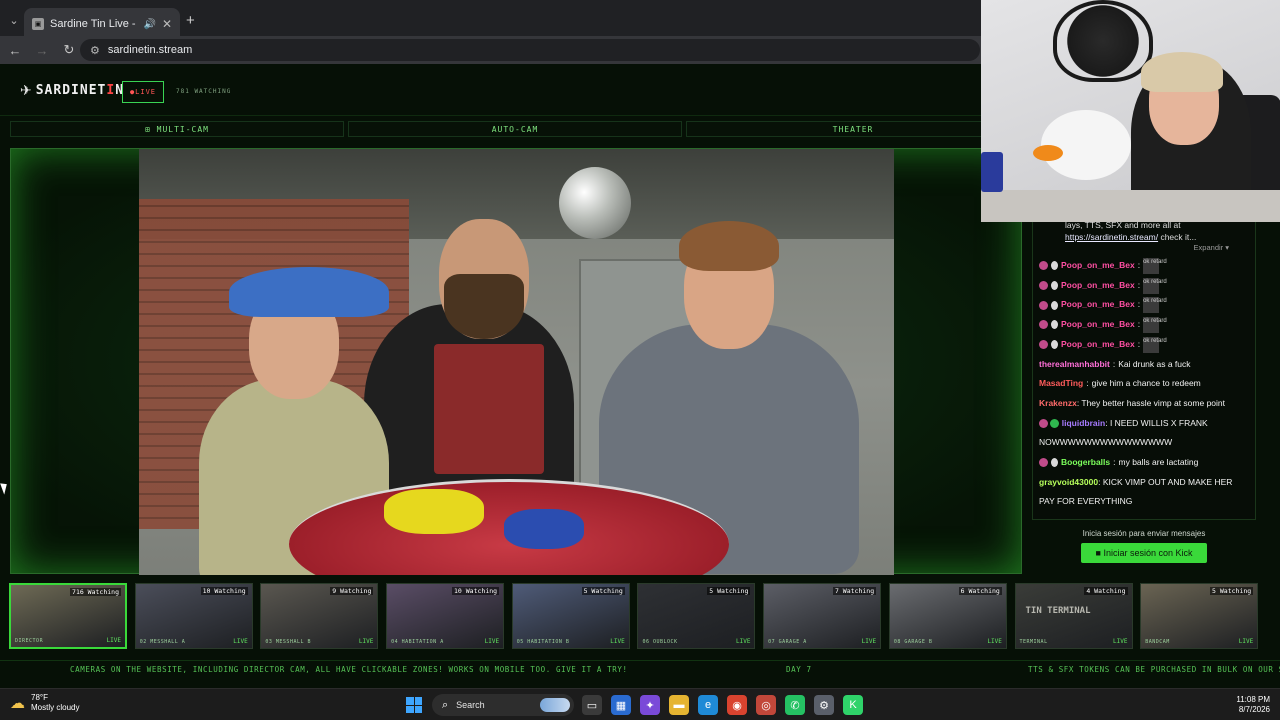 This screenshot has width=1280, height=720. Describe the element at coordinates (1199, 616) in the screenshot. I see `camera-thumbnail: 5 Watching BANDCAM LIVE` at that location.